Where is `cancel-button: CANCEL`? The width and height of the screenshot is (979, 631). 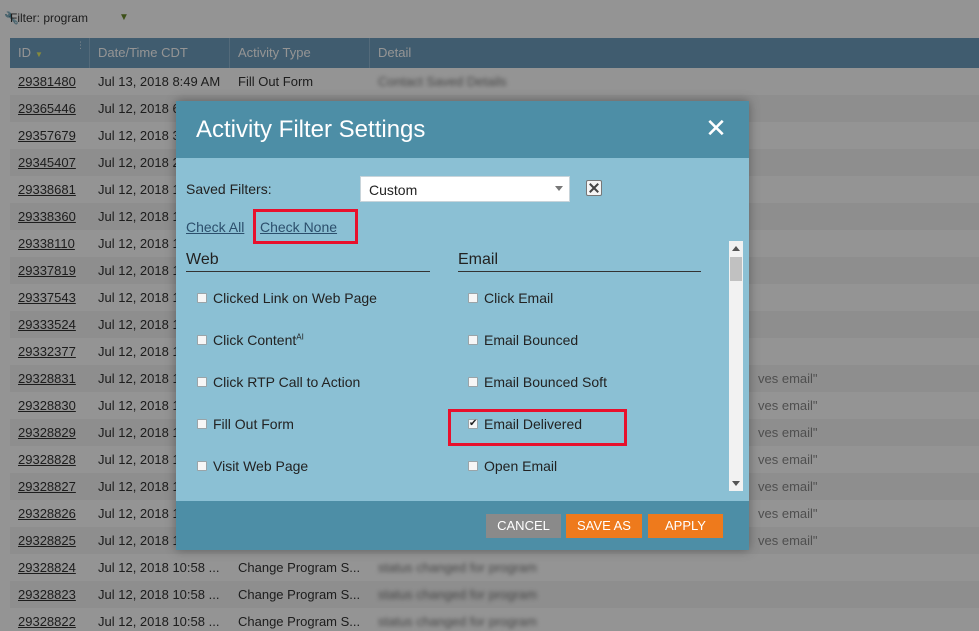 cancel-button: CANCEL is located at coordinates (523, 526).